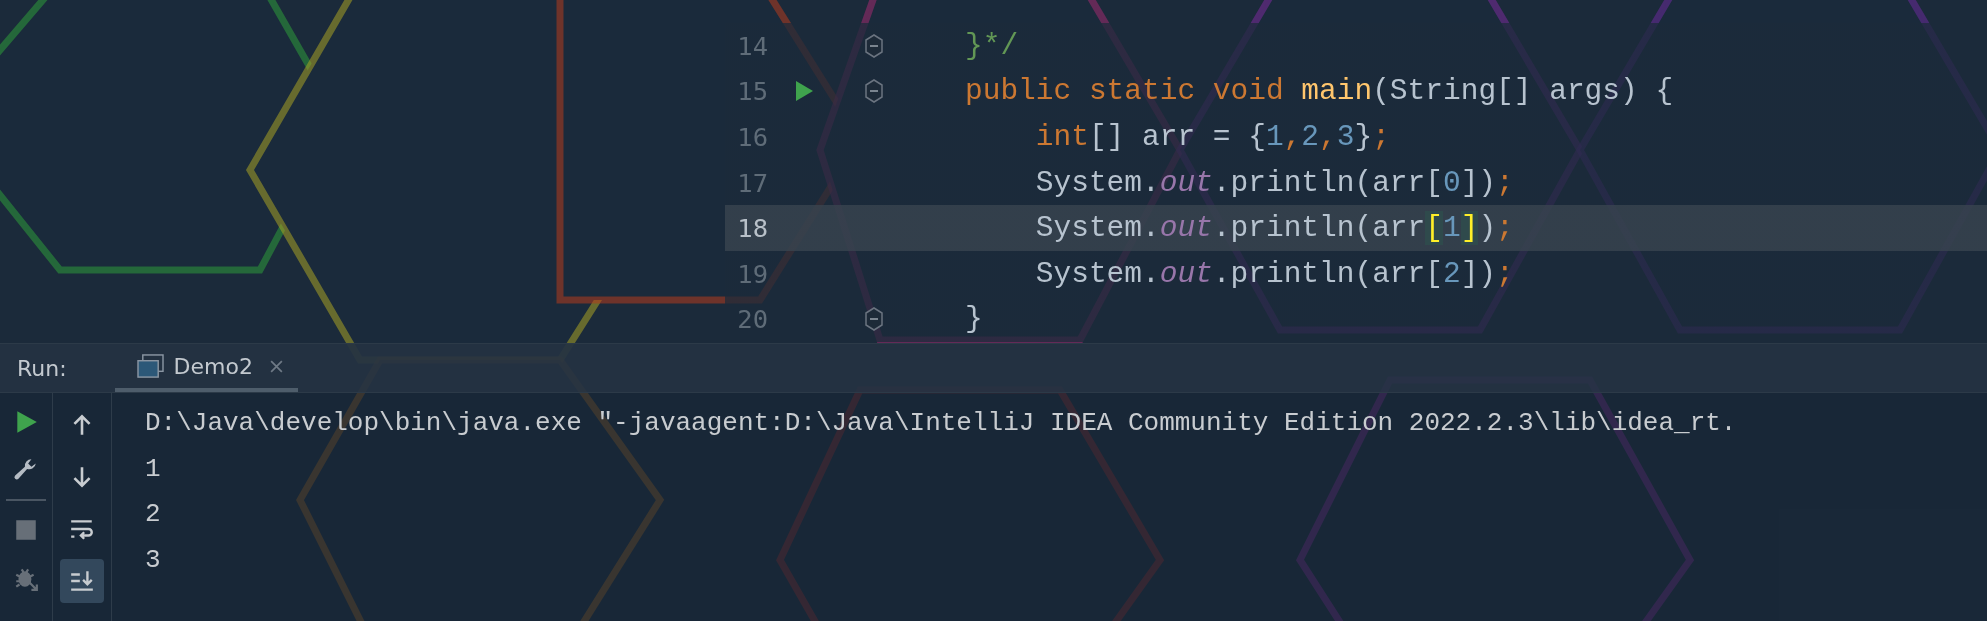 The height and width of the screenshot is (621, 1987). Describe the element at coordinates (752, 273) in the screenshot. I see `line-number: 19` at that location.